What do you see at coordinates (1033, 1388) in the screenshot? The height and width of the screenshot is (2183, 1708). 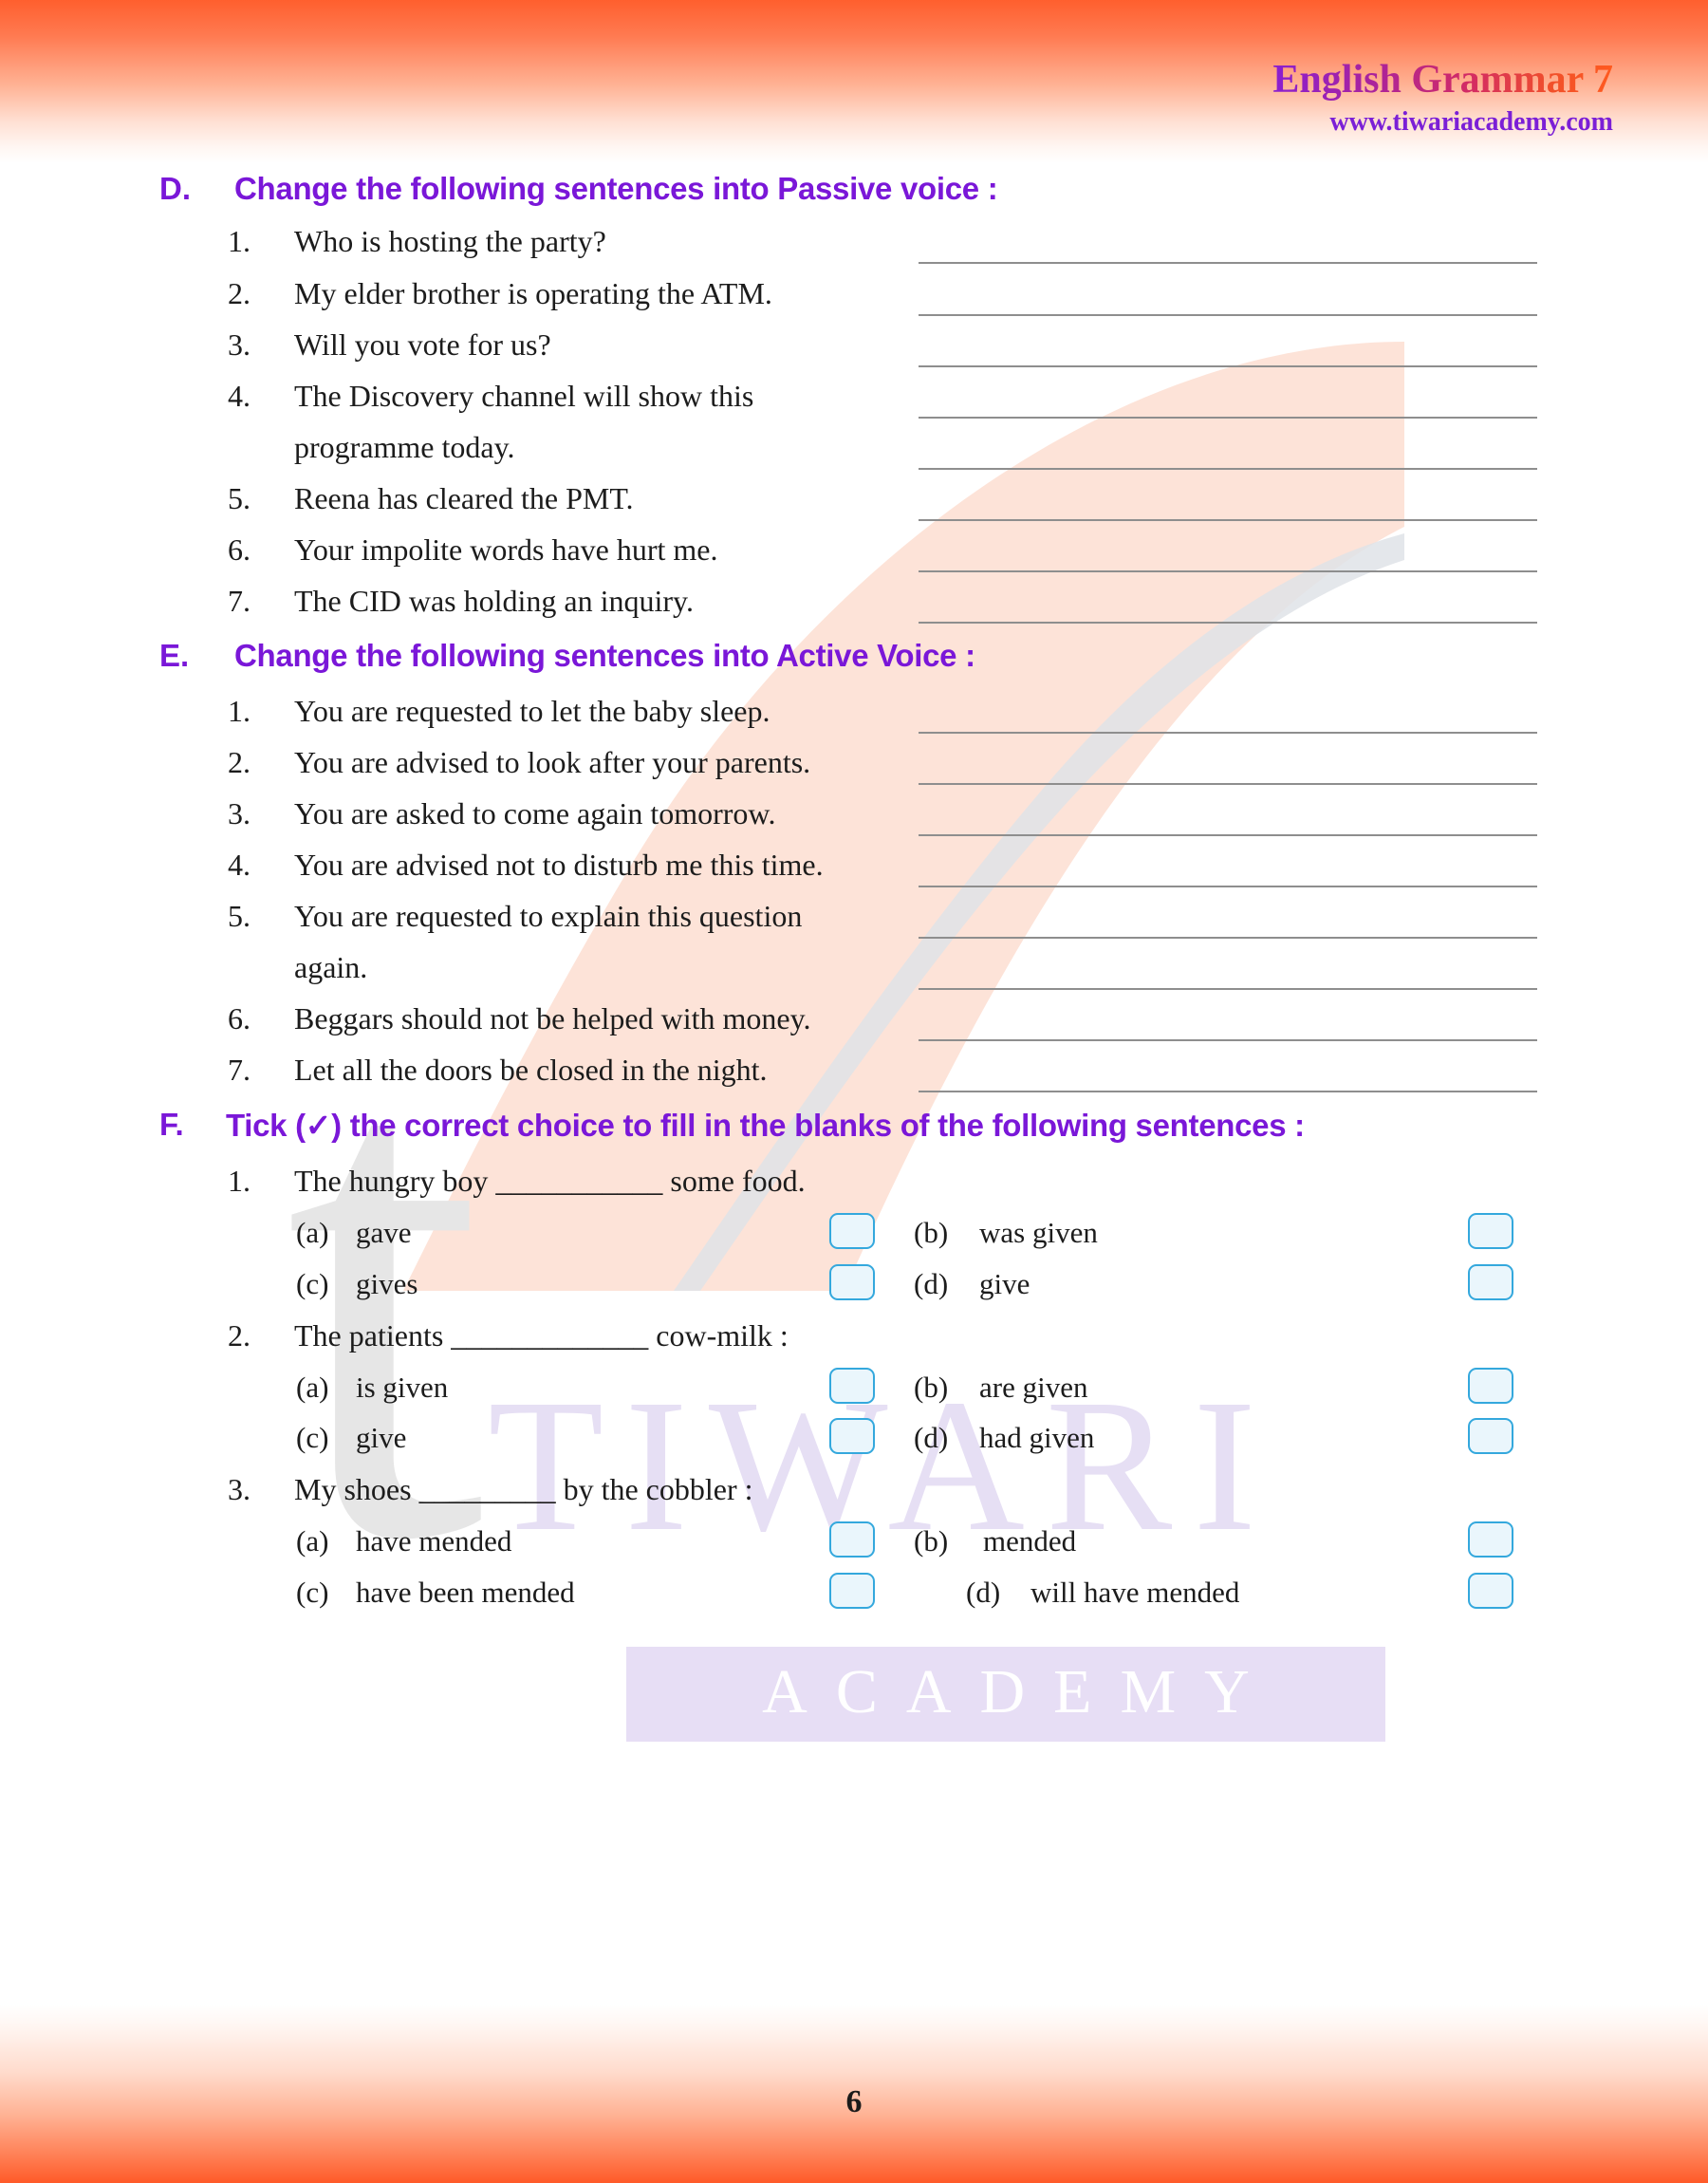 I see `option-label-b: are given` at bounding box center [1033, 1388].